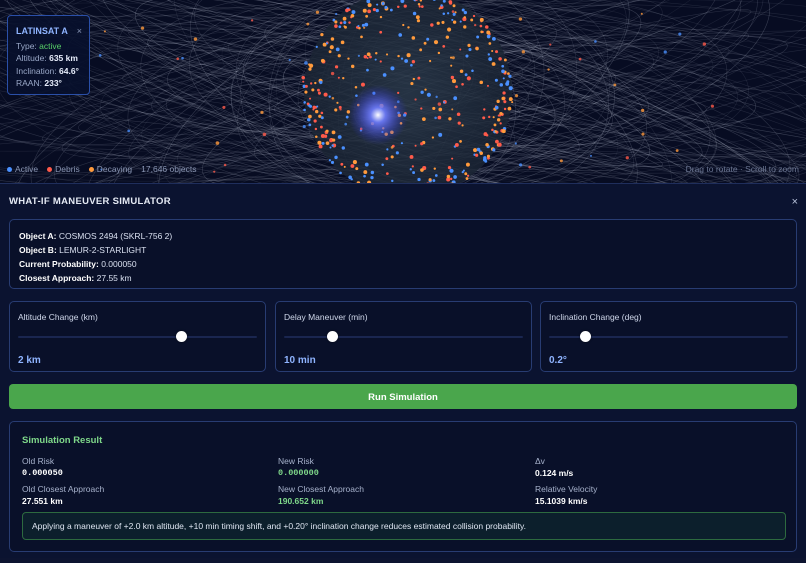 Image resolution: width=806 pixels, height=563 pixels. I want to click on run-simulation-button: Run Simulation, so click(403, 396).